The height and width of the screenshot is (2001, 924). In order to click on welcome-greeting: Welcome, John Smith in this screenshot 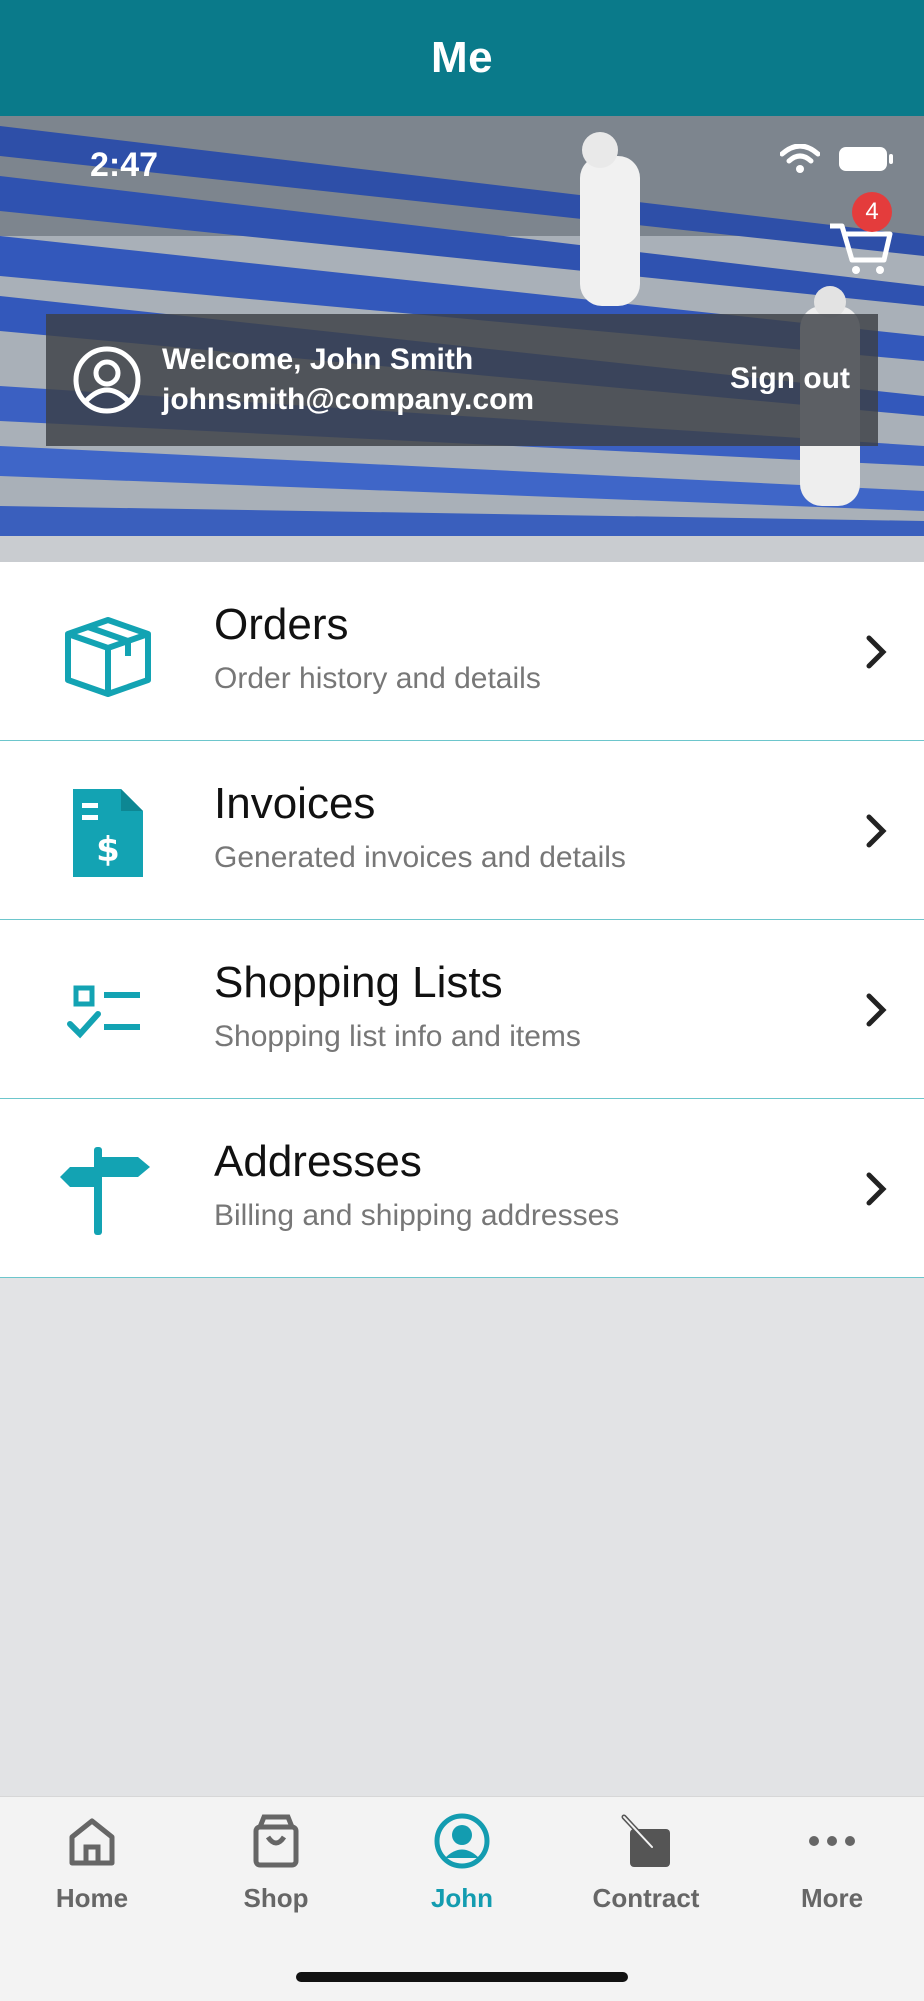, I will do `click(318, 359)`.